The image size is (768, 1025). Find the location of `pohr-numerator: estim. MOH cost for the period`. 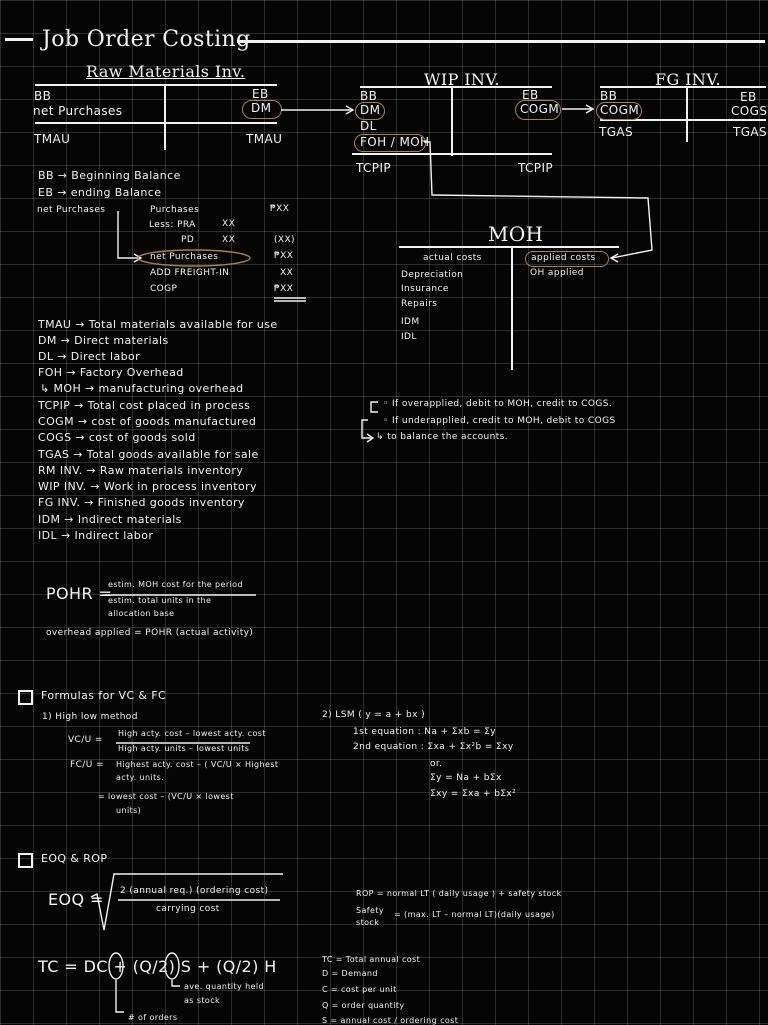

pohr-numerator: estim. MOH cost for the period is located at coordinates (175, 584).